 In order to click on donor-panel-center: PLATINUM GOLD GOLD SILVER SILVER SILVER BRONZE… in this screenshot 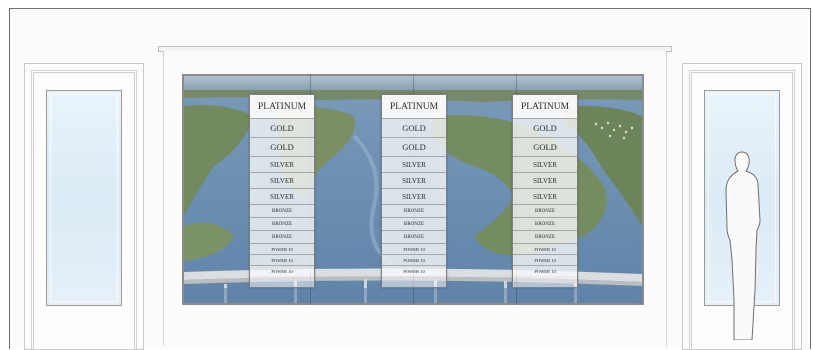, I will do `click(414, 191)`.